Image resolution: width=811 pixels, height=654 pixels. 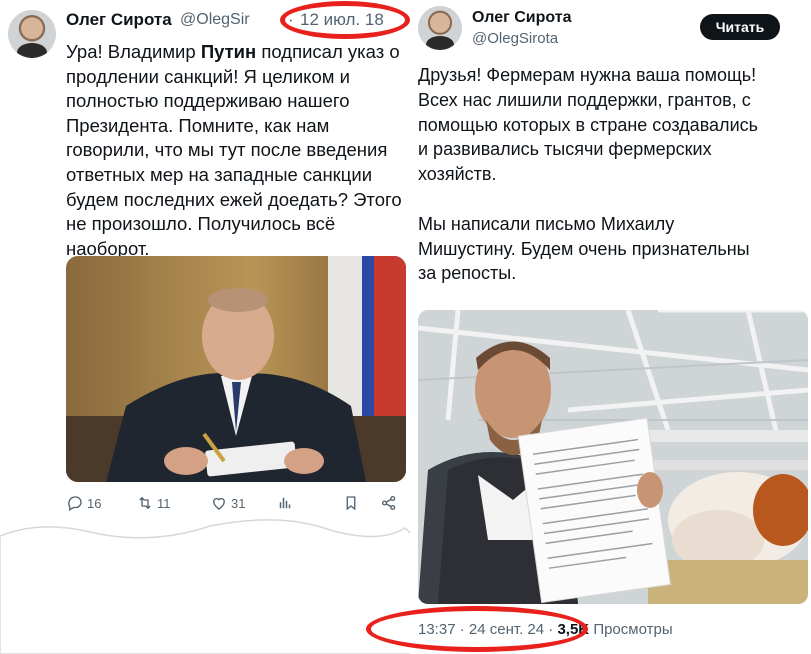 I want to click on retweet-icon, so click(x=145, y=503).